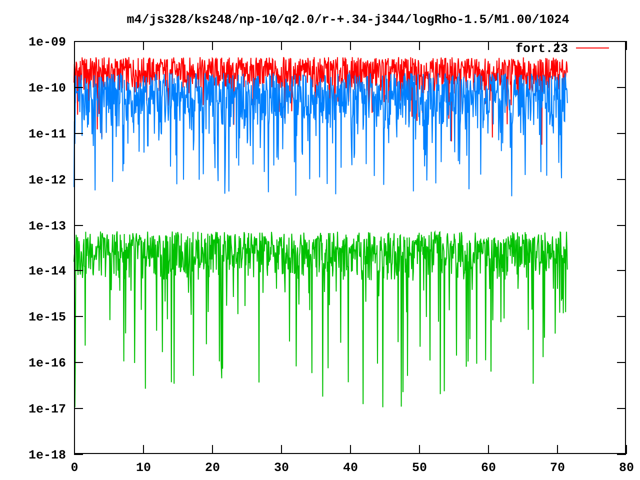 The width and height of the screenshot is (640, 480). What do you see at coordinates (212, 468) in the screenshot?
I see `axis-tick-label: 20` at bounding box center [212, 468].